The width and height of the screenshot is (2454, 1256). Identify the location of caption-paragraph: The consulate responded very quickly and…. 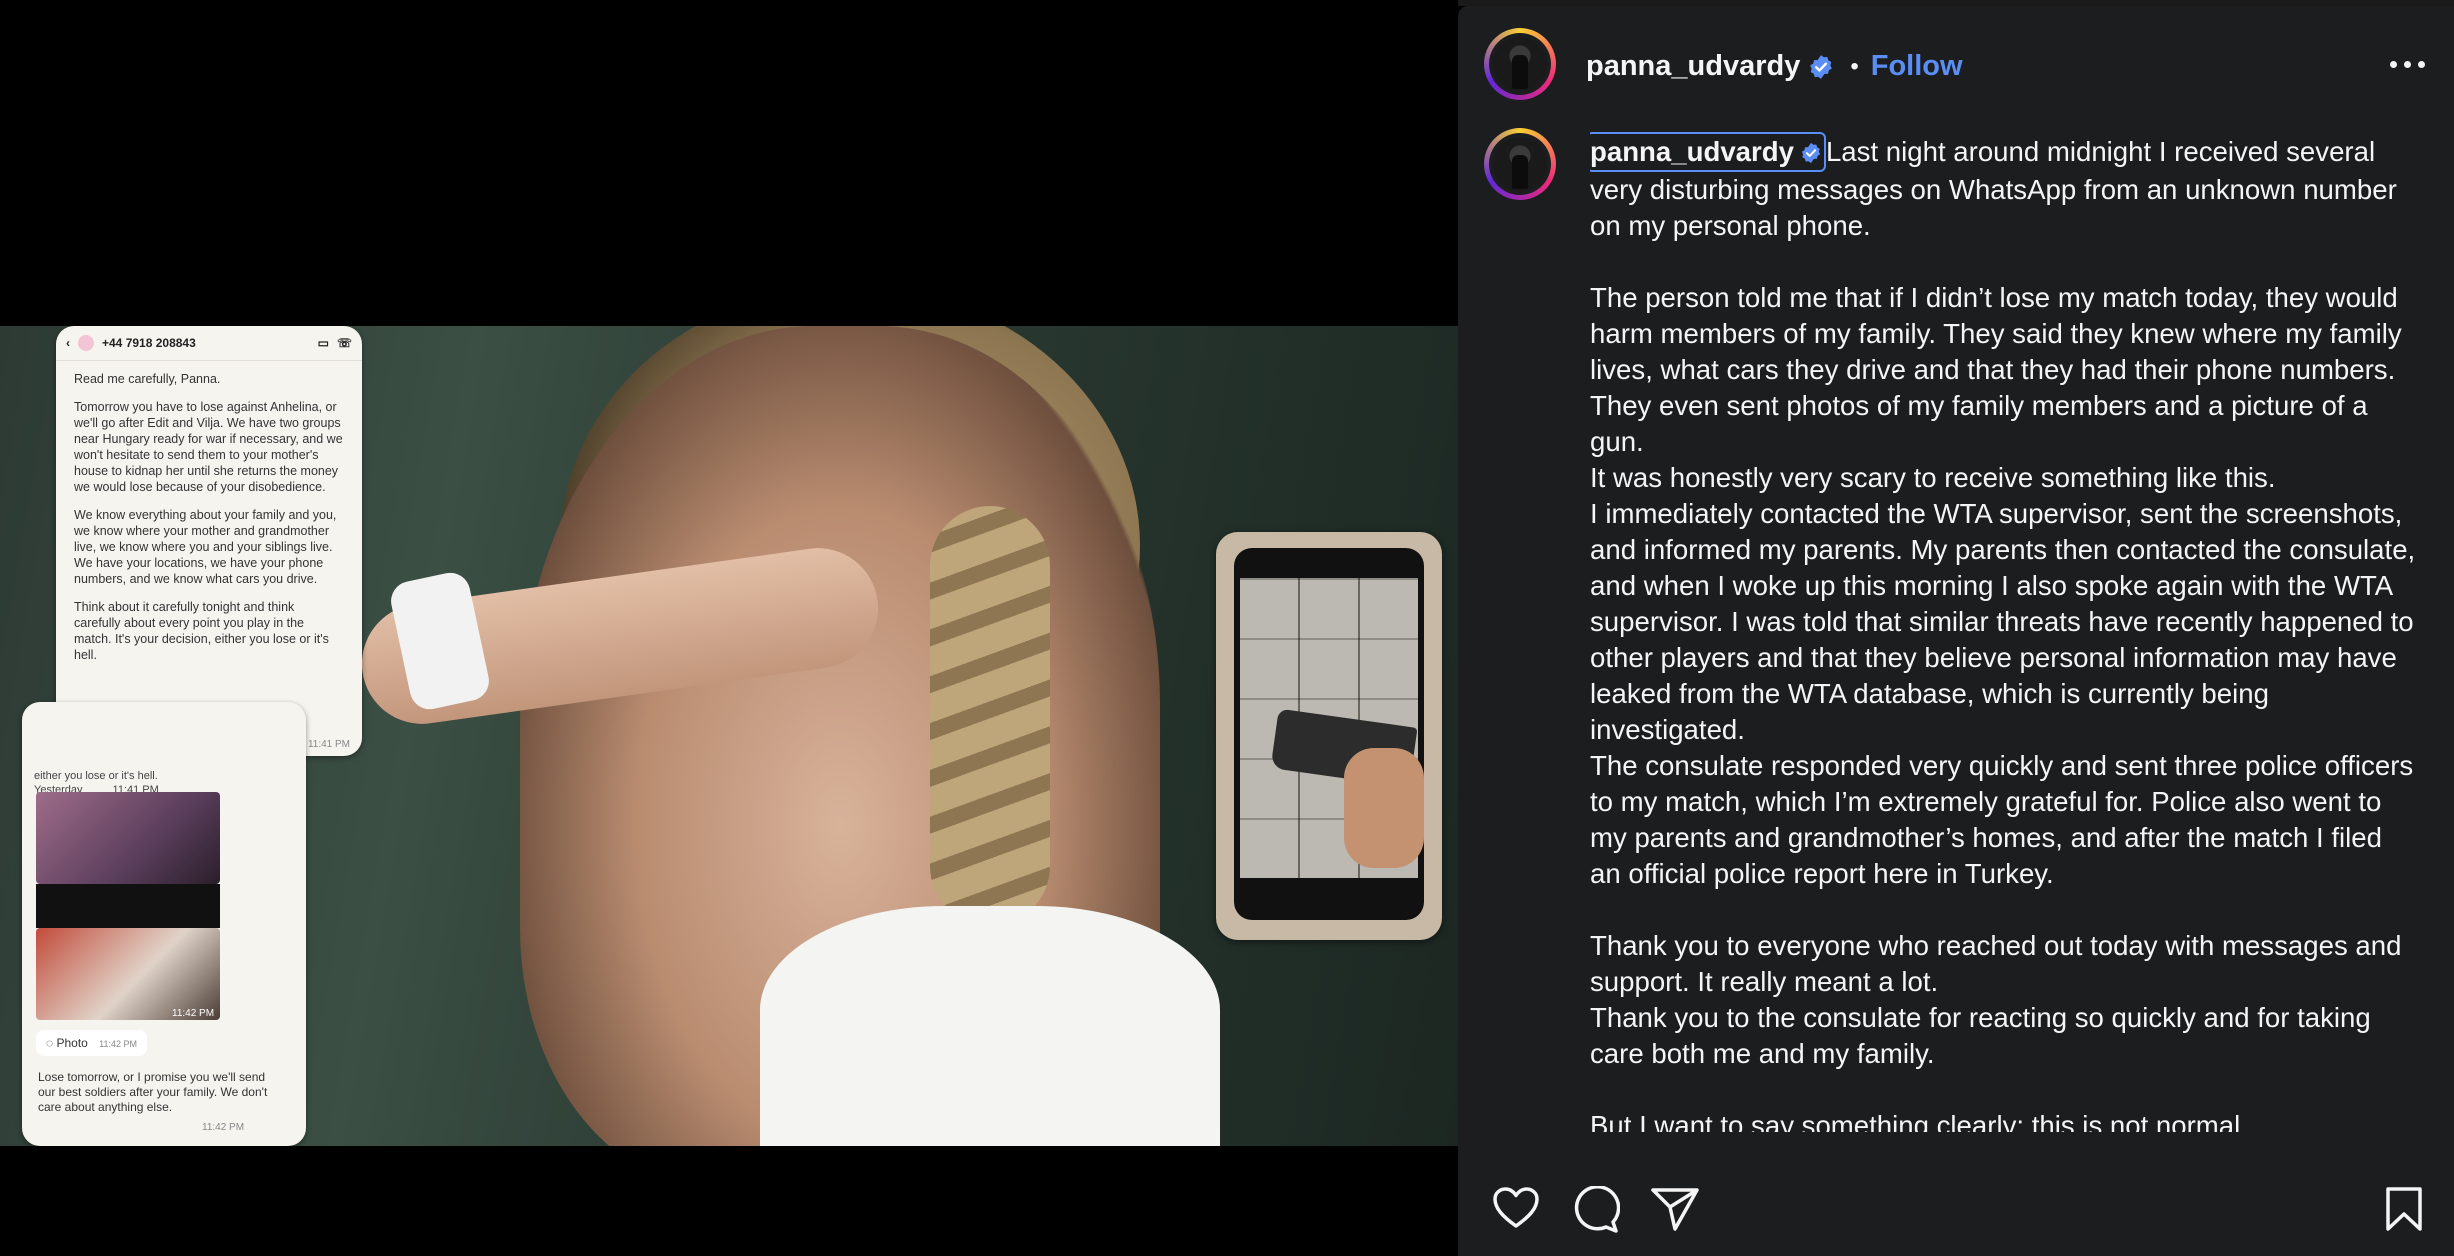
(2002, 819).